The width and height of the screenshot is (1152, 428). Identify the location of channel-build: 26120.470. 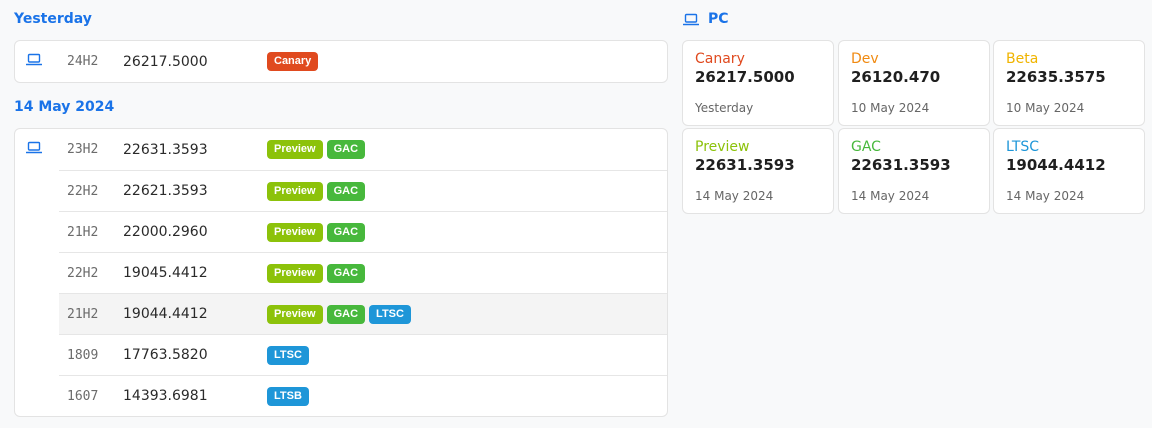
(896, 77).